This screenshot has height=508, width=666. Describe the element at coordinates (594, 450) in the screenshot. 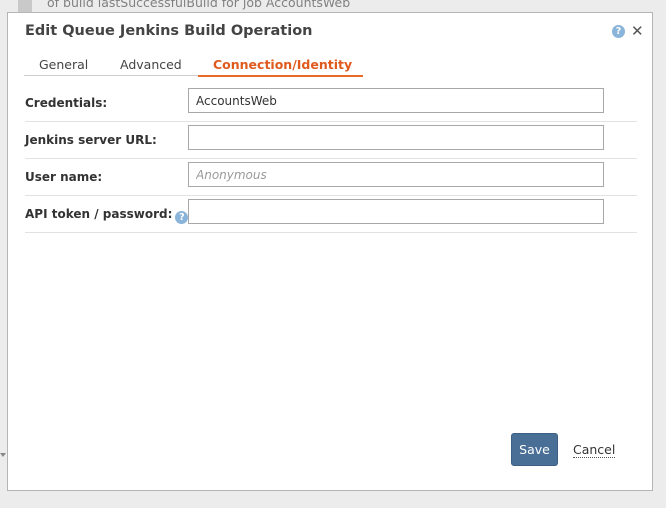

I see `cancel-button: Cancel` at that location.